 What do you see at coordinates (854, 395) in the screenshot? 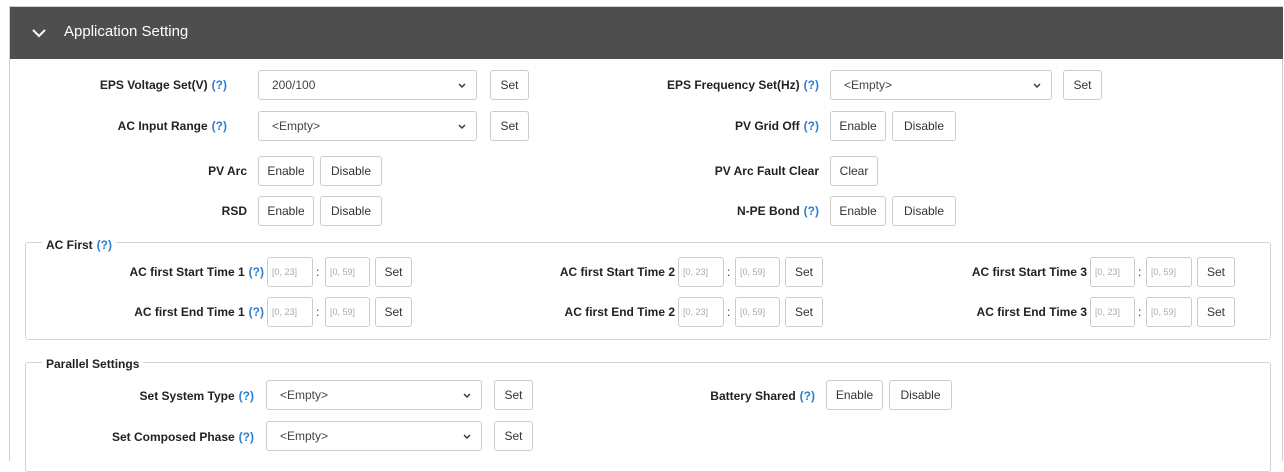
I see `battery-shared-enable-button: Enable` at bounding box center [854, 395].